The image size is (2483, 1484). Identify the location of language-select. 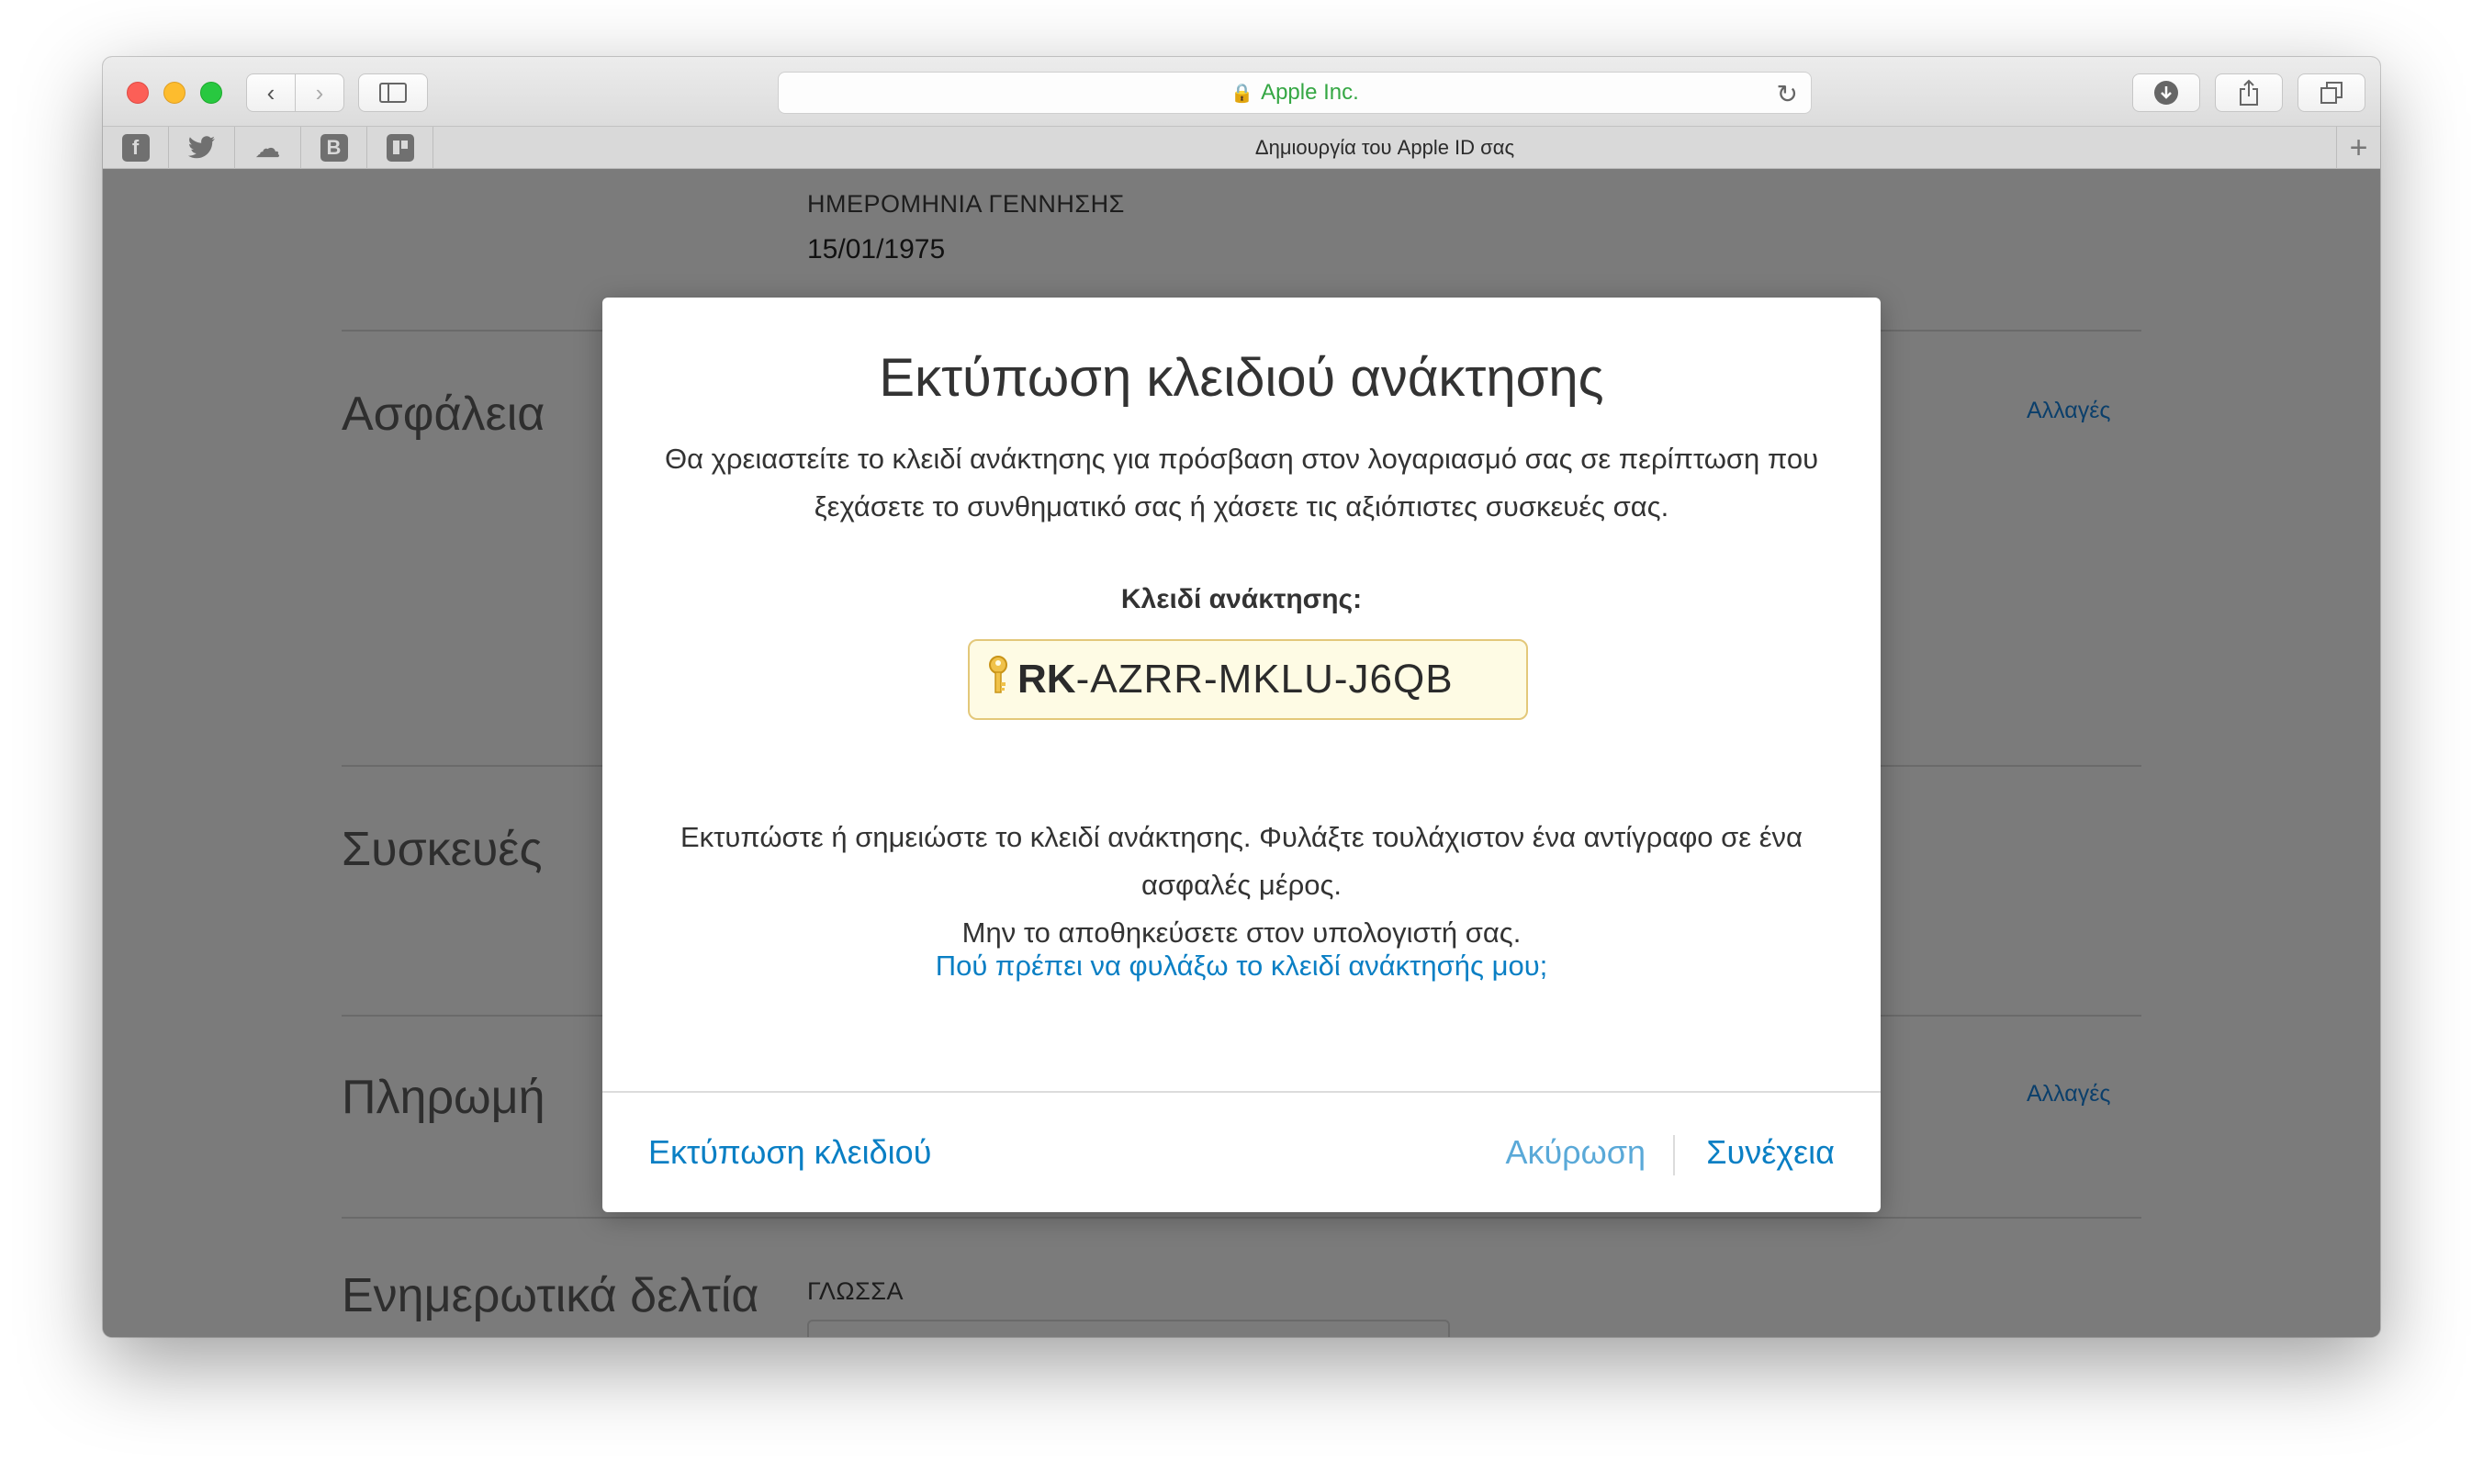
(1128, 1329).